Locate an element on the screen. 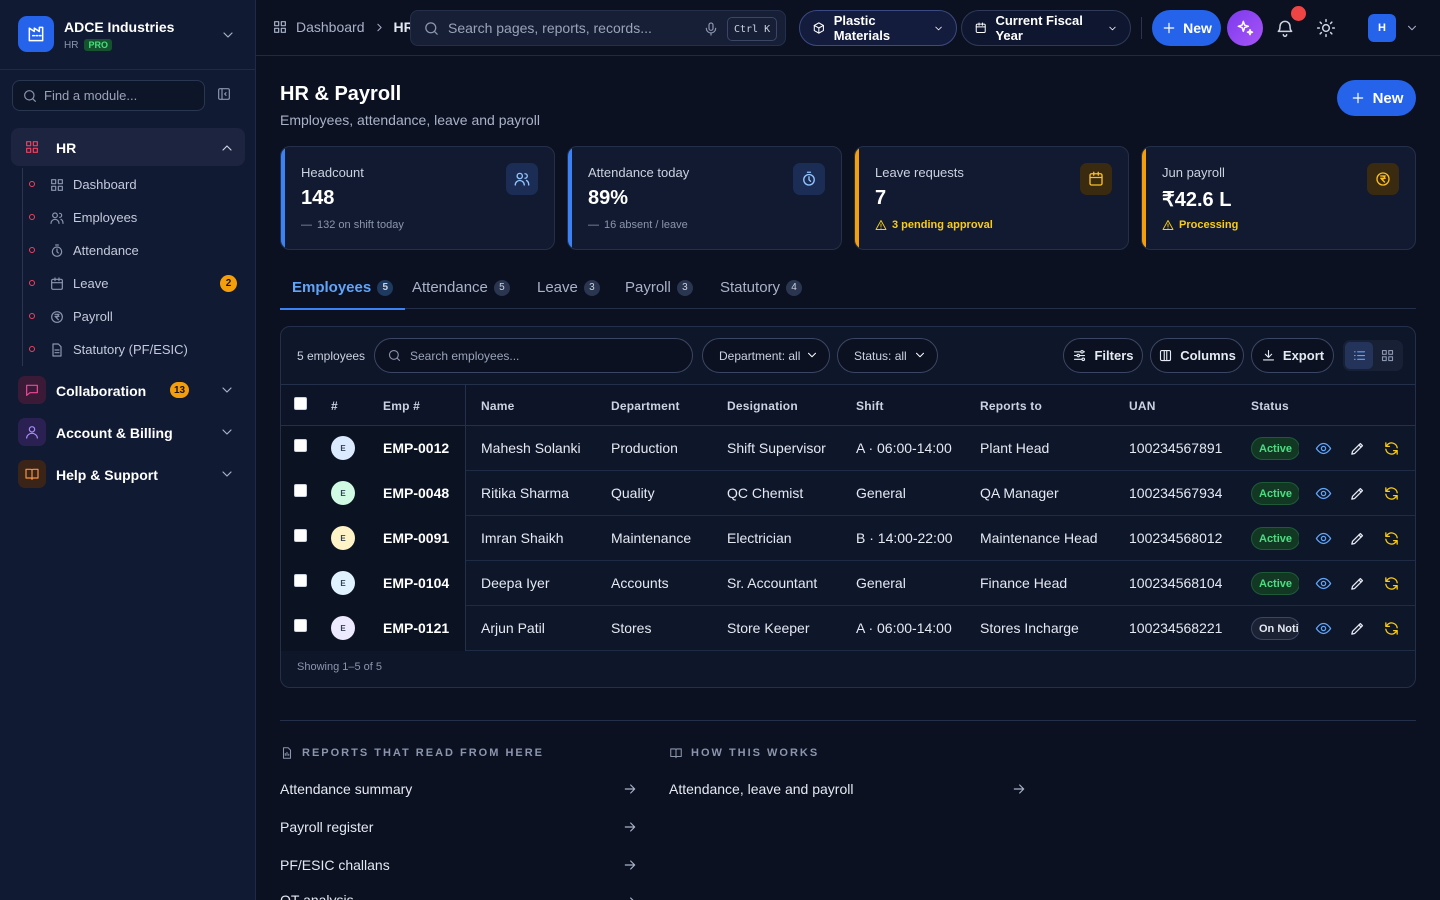 The width and height of the screenshot is (1440, 900). microphone-icon is located at coordinates (711, 29).